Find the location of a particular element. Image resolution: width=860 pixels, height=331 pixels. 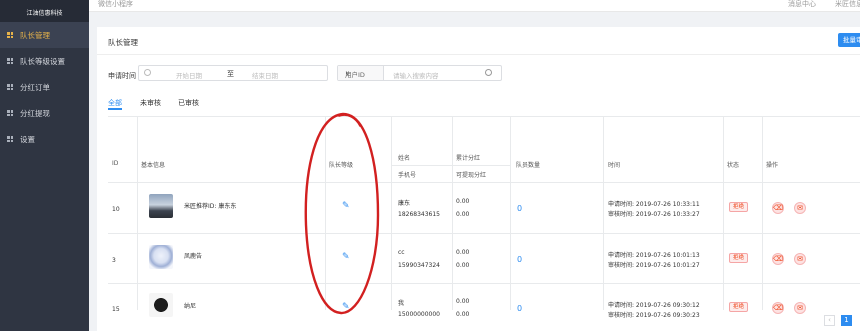

start-date-input: 开始日期 is located at coordinates (189, 75).